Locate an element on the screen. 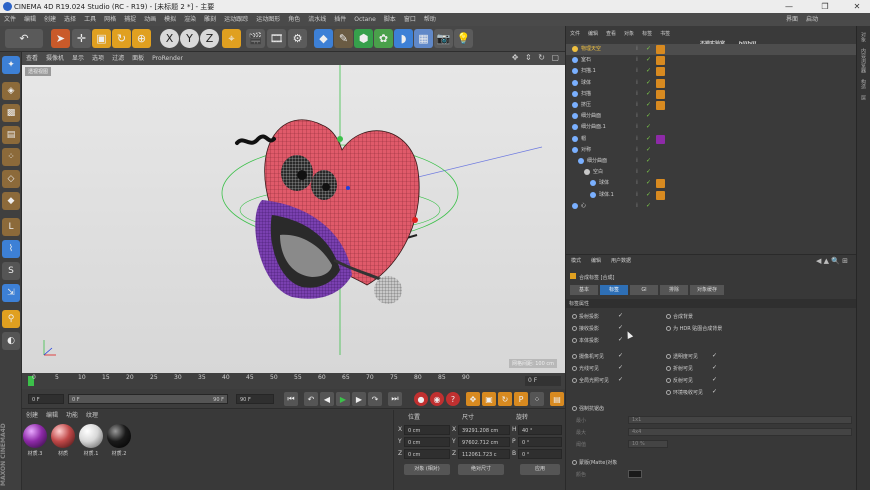 This screenshot has width=870, height=490. workplane-mode-icon: ▤ is located at coordinates (11, 135).